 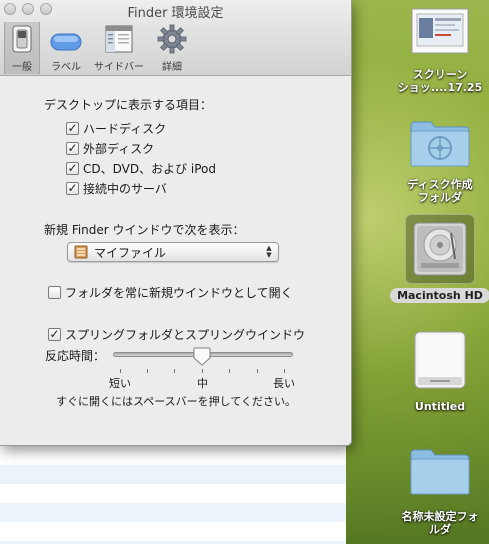 I want to click on option-label: 接続中のサーバ, so click(x=125, y=188).